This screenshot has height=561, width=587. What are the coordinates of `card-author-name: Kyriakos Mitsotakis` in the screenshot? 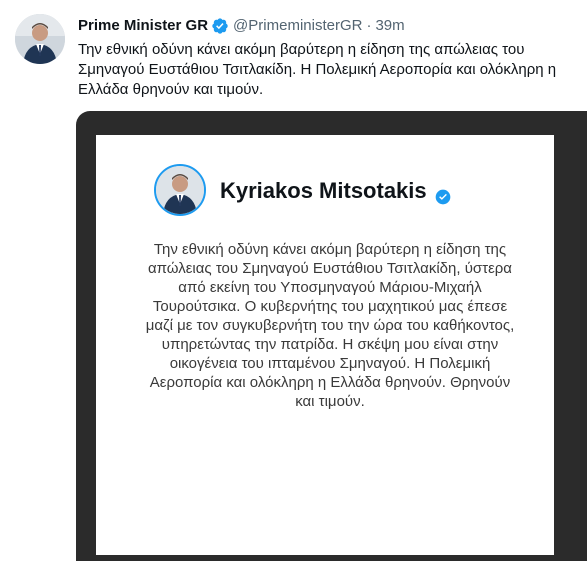 It's located at (335, 191).